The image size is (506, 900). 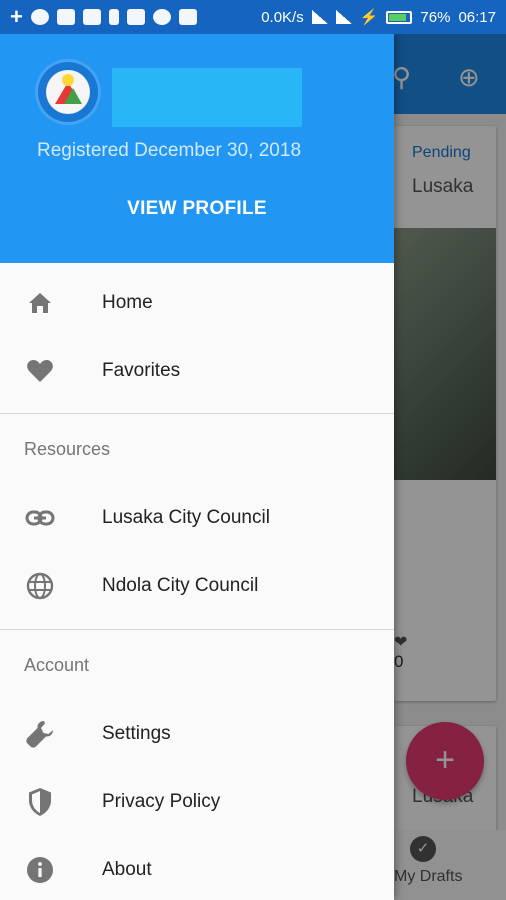 I want to click on plus-icon: +, so click(x=16, y=16).